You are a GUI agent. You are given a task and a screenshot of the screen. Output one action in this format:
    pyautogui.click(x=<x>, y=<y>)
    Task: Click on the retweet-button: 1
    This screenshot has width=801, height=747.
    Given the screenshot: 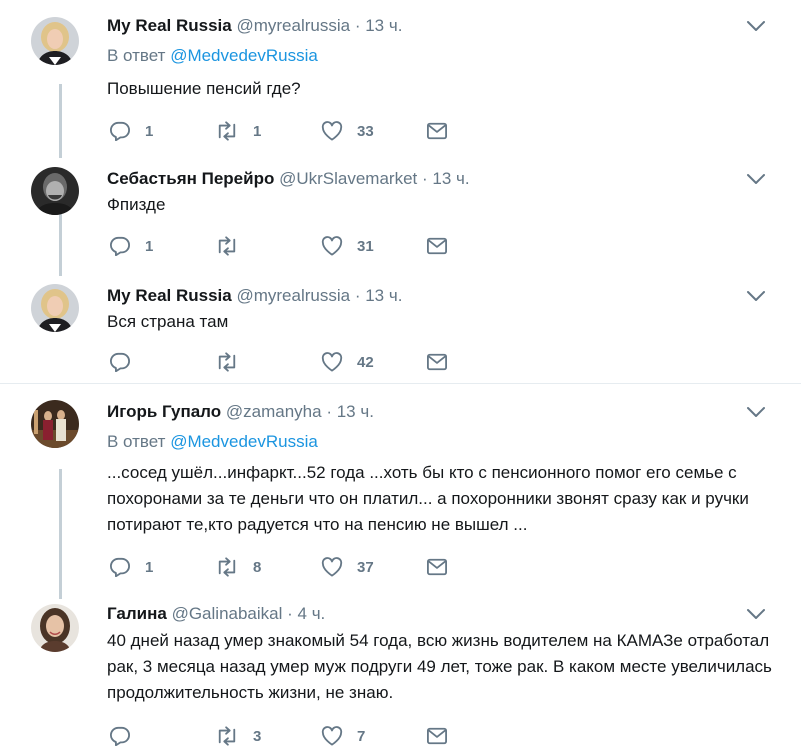 What is the action you would take?
    pyautogui.click(x=238, y=131)
    